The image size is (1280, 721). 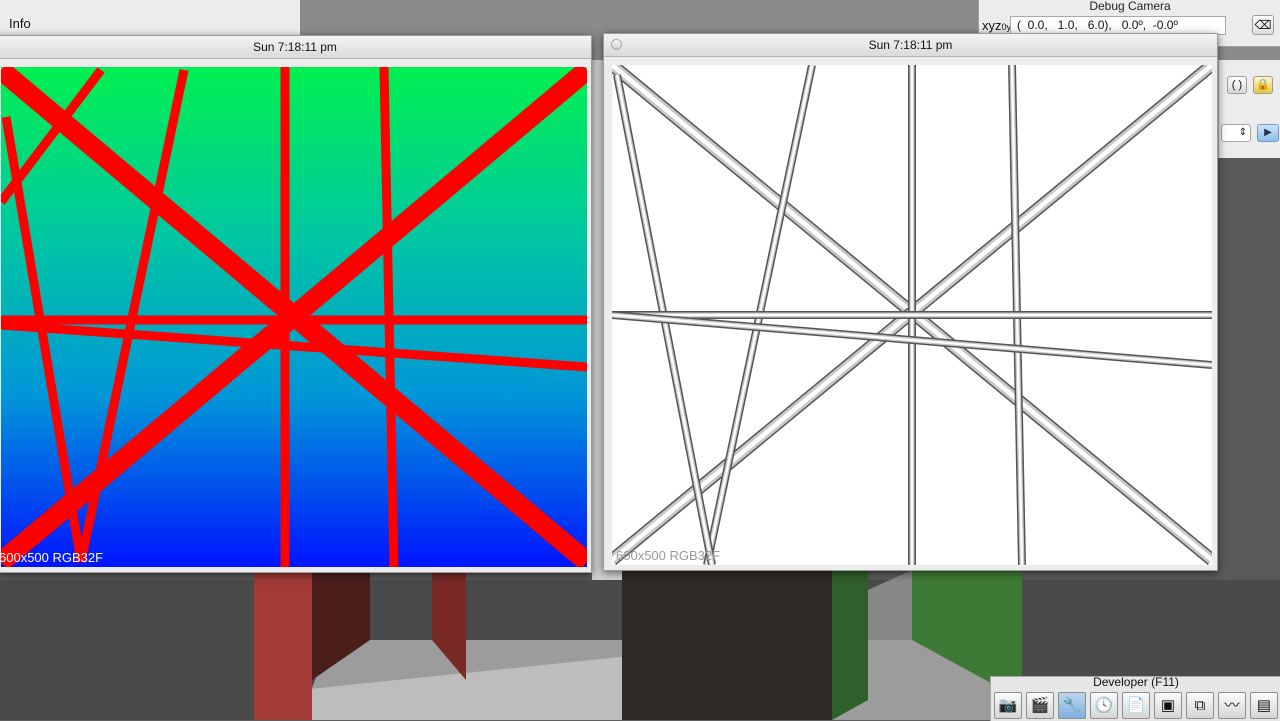 I want to click on developer-toolbar-title: Developer (F11), so click(x=1136, y=682).